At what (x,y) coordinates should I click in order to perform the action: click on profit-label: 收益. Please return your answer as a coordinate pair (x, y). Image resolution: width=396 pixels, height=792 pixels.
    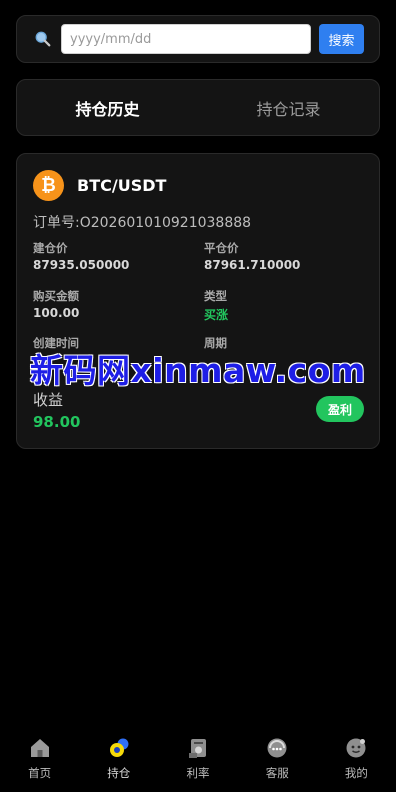
    Looking at the image, I should click on (48, 400).